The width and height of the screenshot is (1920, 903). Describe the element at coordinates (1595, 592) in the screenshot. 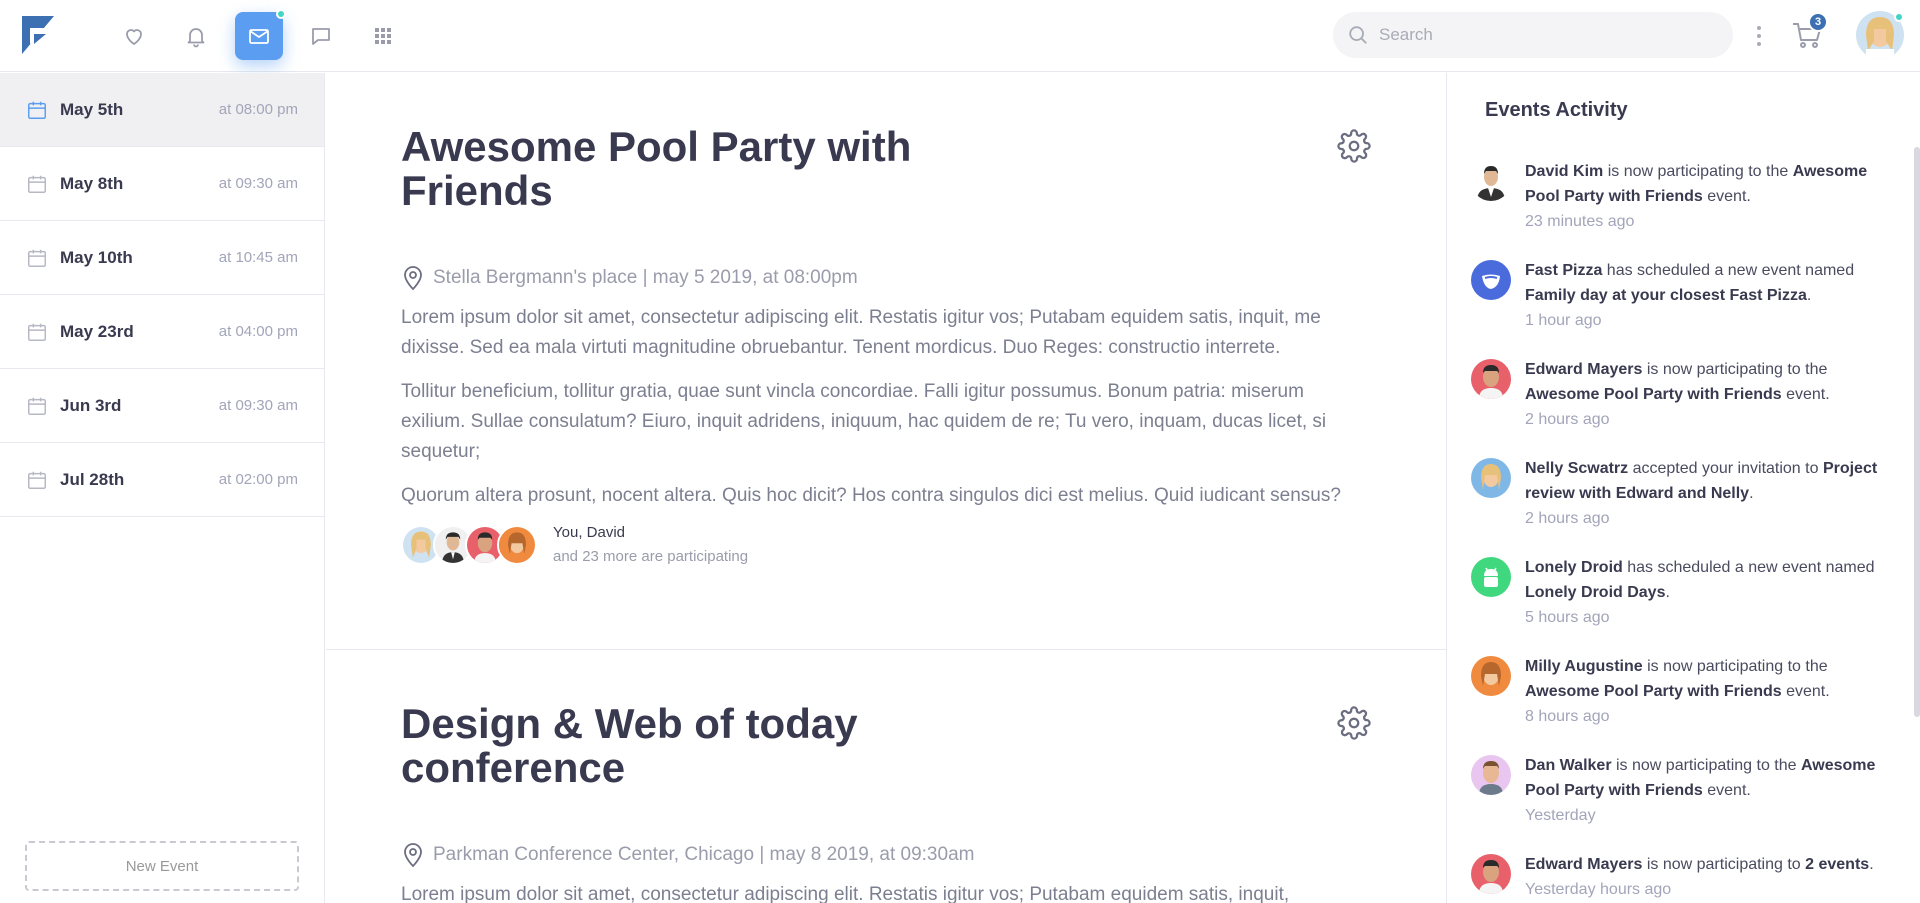

I see `activity-target: Lonely Droid Days` at that location.